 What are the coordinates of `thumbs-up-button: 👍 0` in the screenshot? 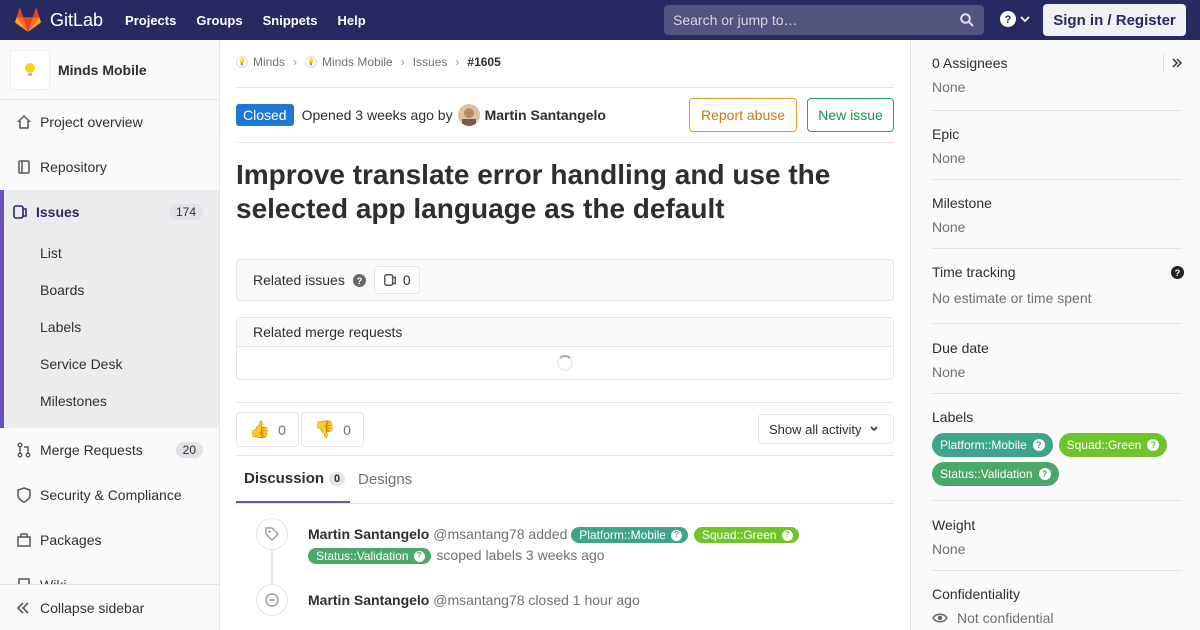 It's located at (267, 429).